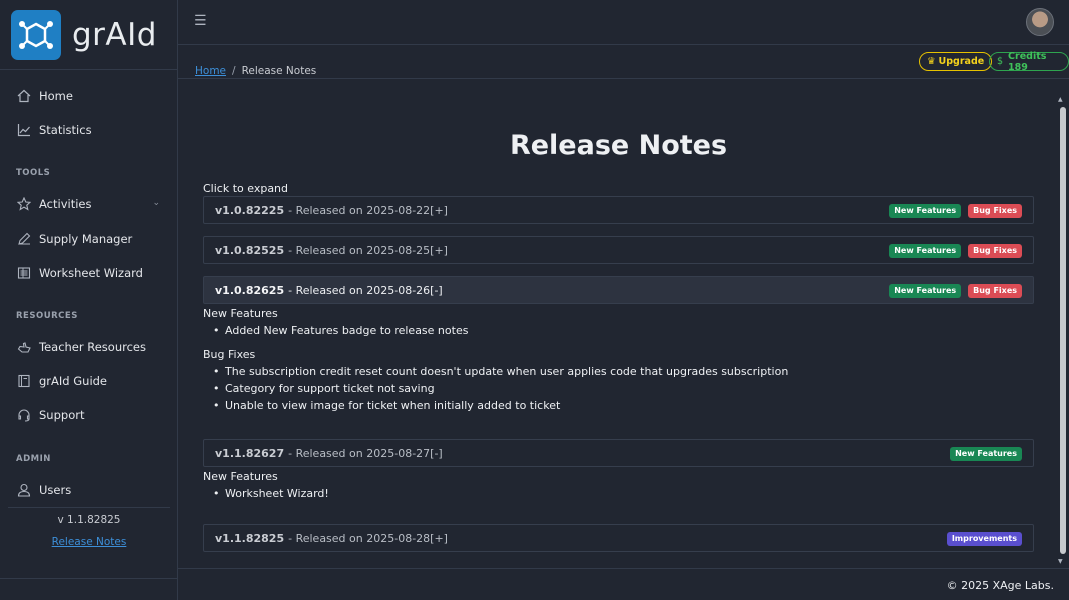  Describe the element at coordinates (368, 250) in the screenshot. I see `release-date: - Released on 2025-08-25[+]` at that location.